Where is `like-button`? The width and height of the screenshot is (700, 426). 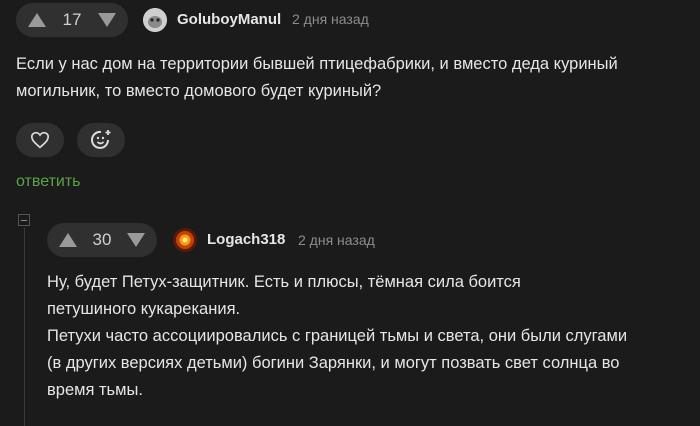
like-button is located at coordinates (40, 140).